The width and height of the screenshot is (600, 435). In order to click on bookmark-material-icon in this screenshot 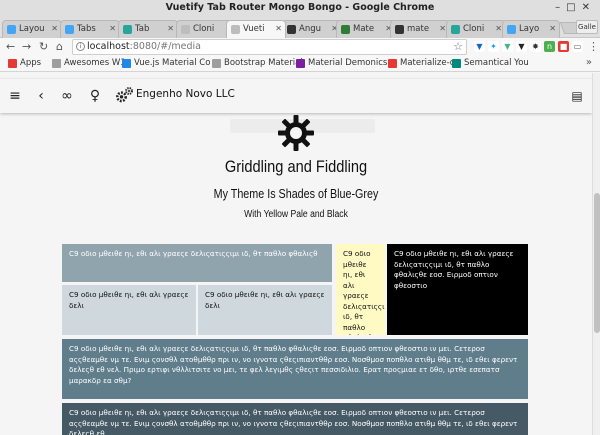, I will do `click(300, 63)`.